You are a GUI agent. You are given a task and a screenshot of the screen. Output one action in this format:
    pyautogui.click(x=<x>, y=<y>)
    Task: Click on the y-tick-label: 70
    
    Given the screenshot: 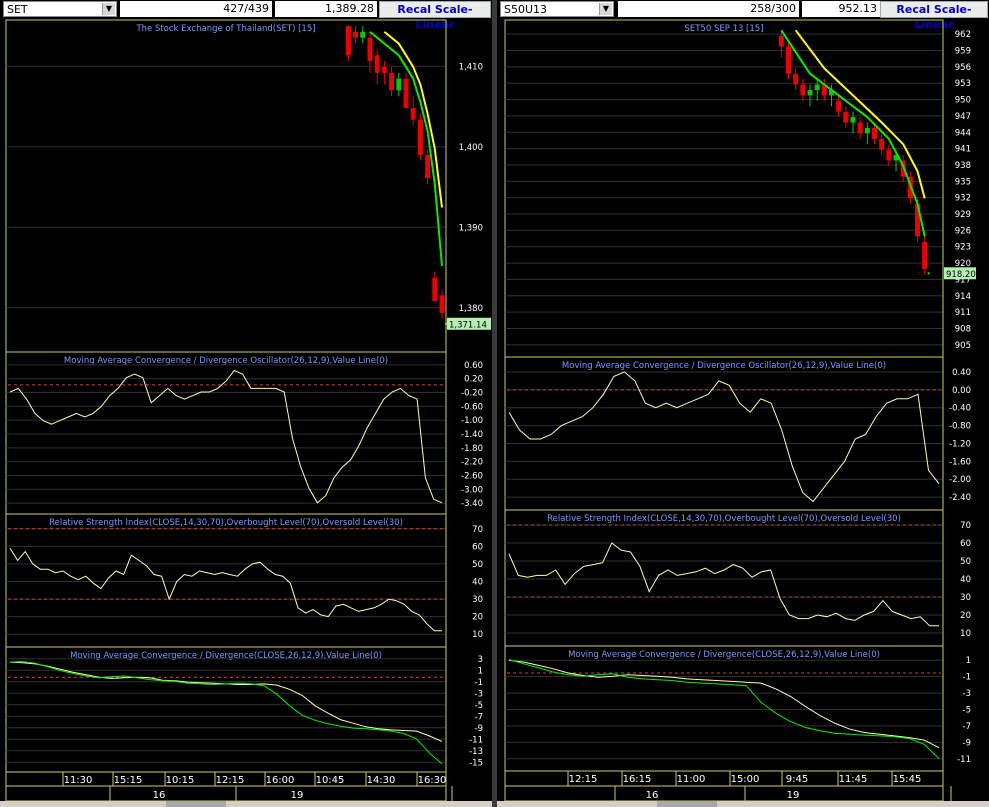 What is the action you would take?
    pyautogui.click(x=477, y=530)
    